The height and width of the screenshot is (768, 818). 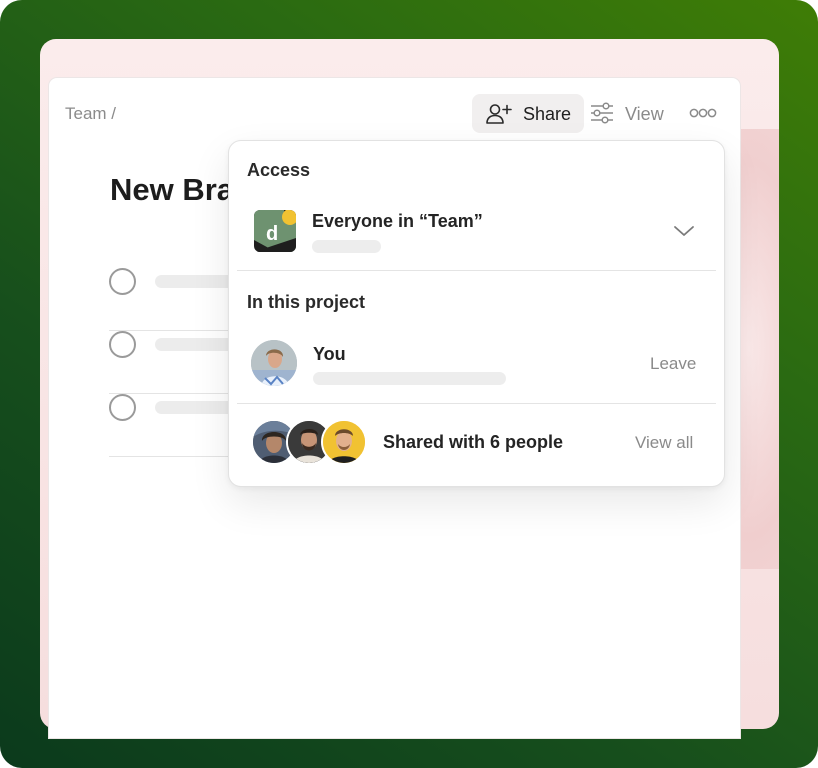 What do you see at coordinates (703, 117) in the screenshot?
I see `more-dots-icon` at bounding box center [703, 117].